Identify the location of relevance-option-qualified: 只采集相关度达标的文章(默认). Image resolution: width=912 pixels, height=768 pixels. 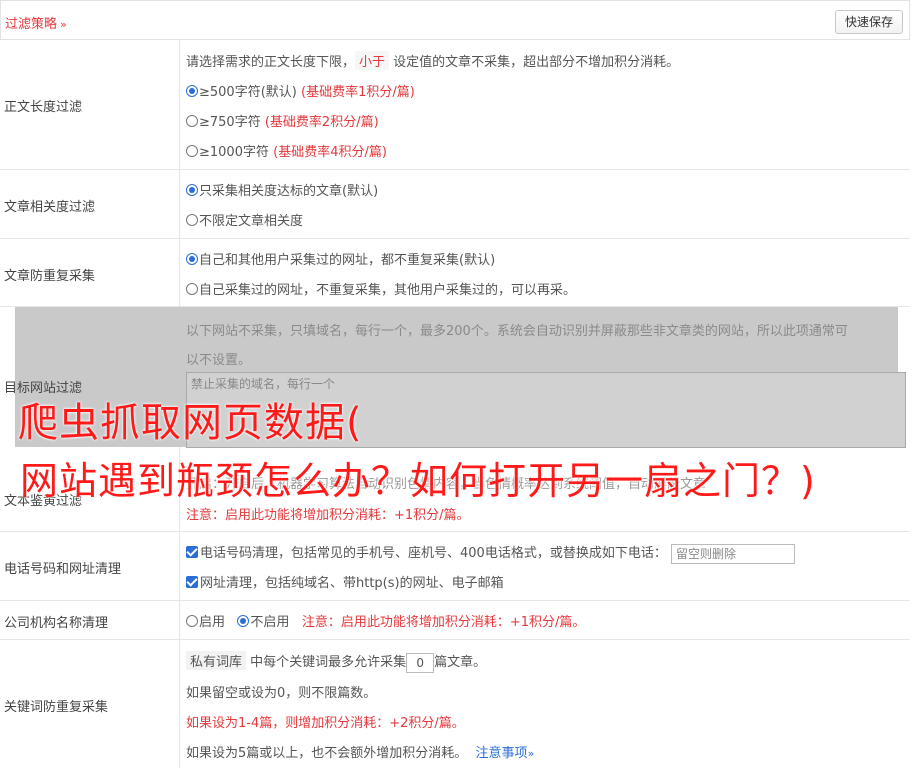
(282, 189).